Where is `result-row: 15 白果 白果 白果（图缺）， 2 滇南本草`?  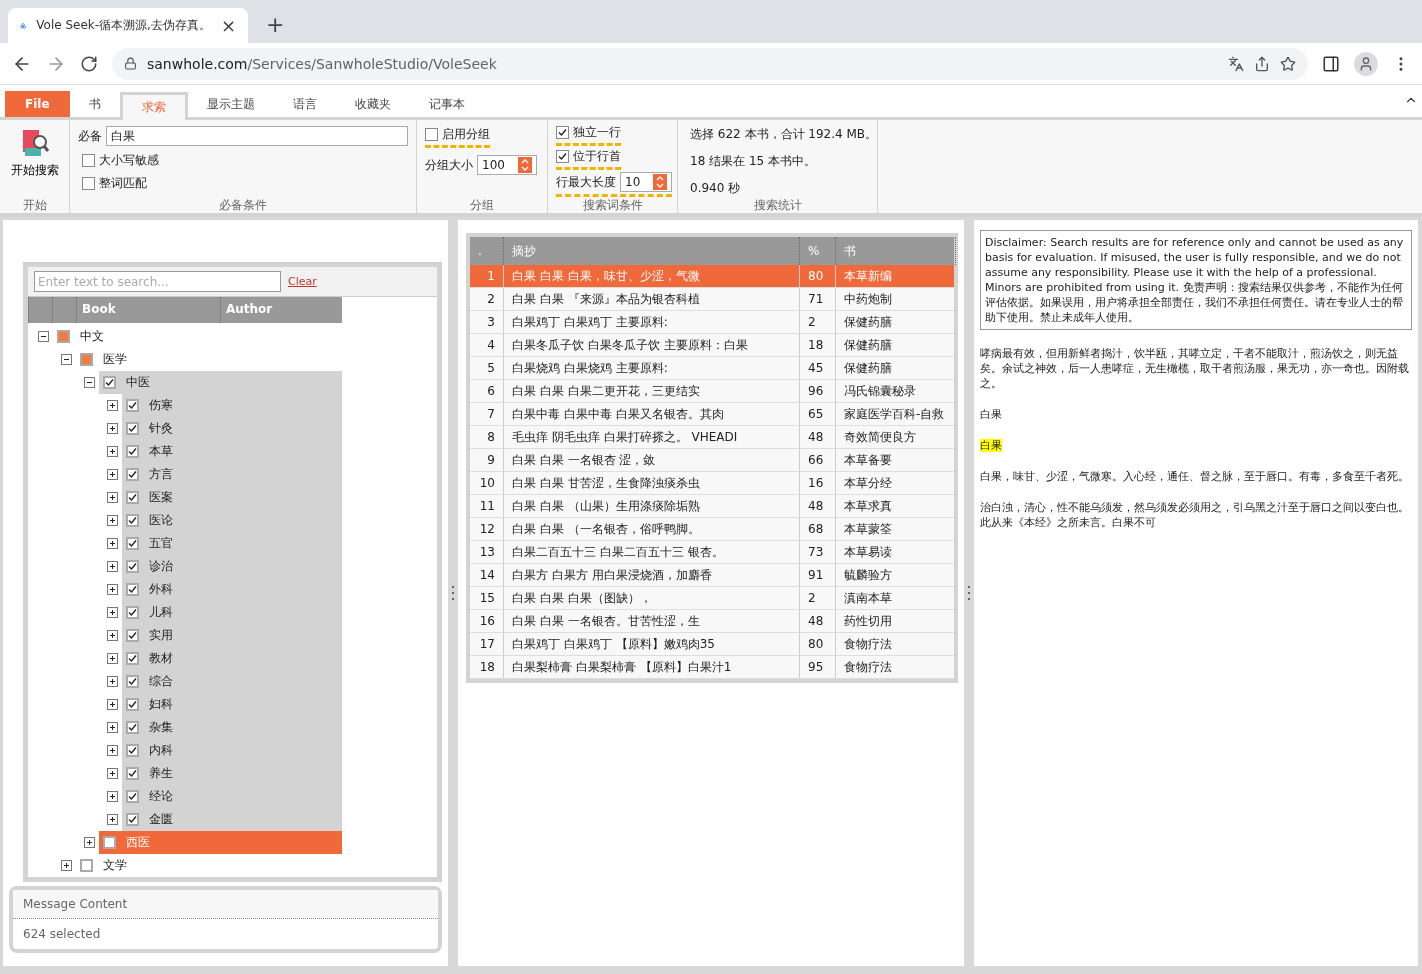
result-row: 15 白果 白果 白果（图缺）， 2 滇南本草 is located at coordinates (712, 598).